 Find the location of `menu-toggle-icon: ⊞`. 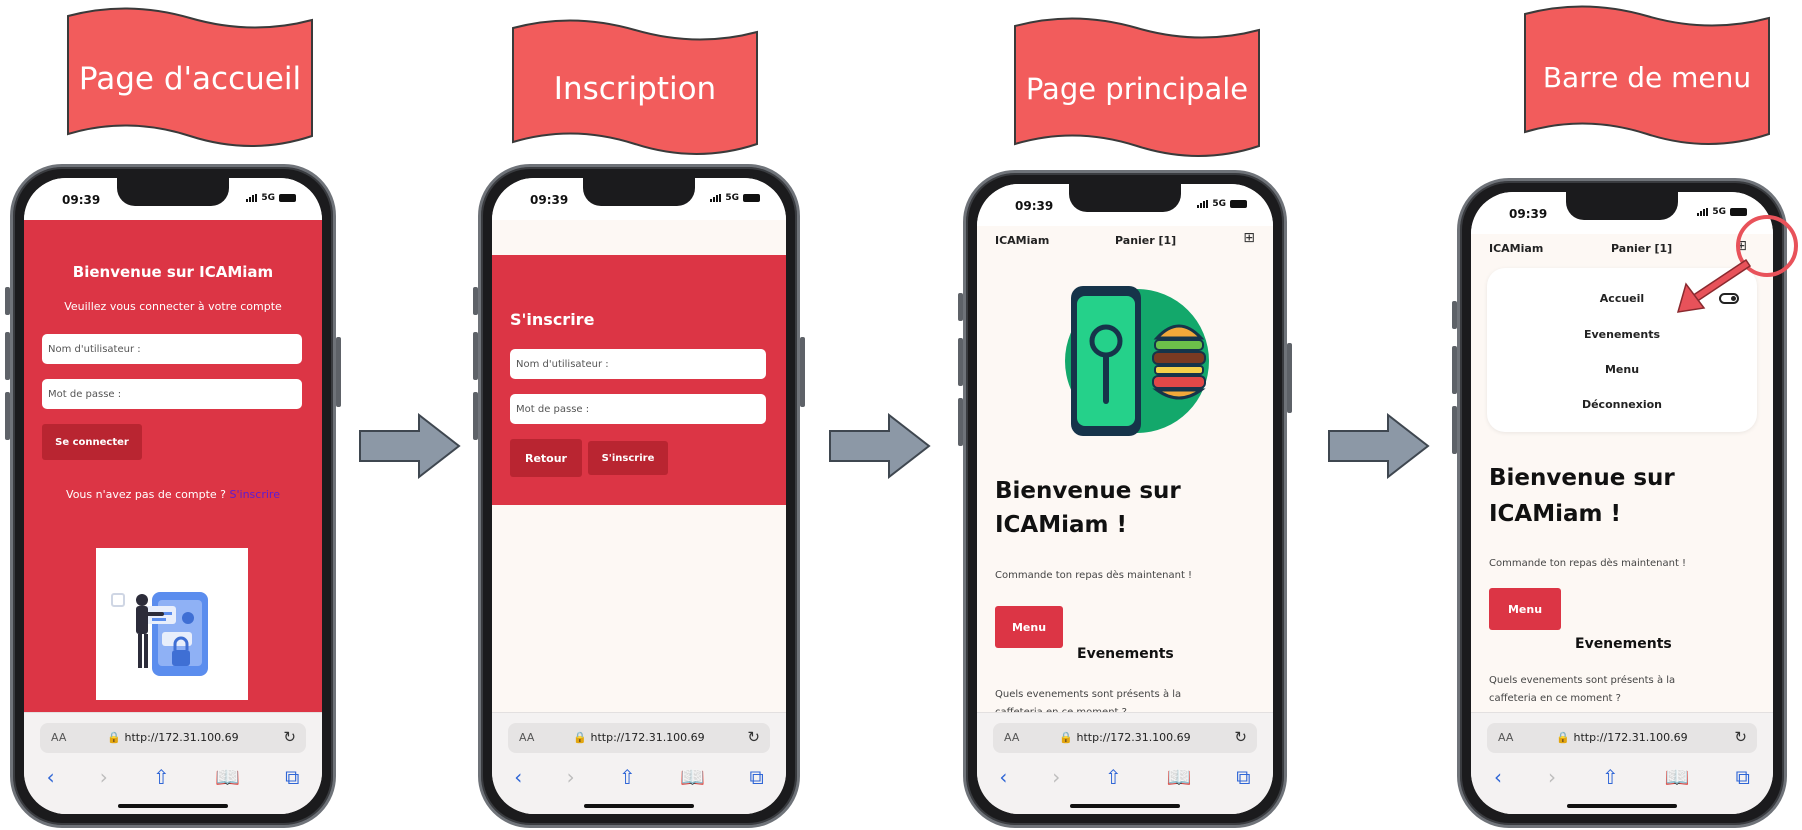

menu-toggle-icon: ⊞ is located at coordinates (1249, 238).